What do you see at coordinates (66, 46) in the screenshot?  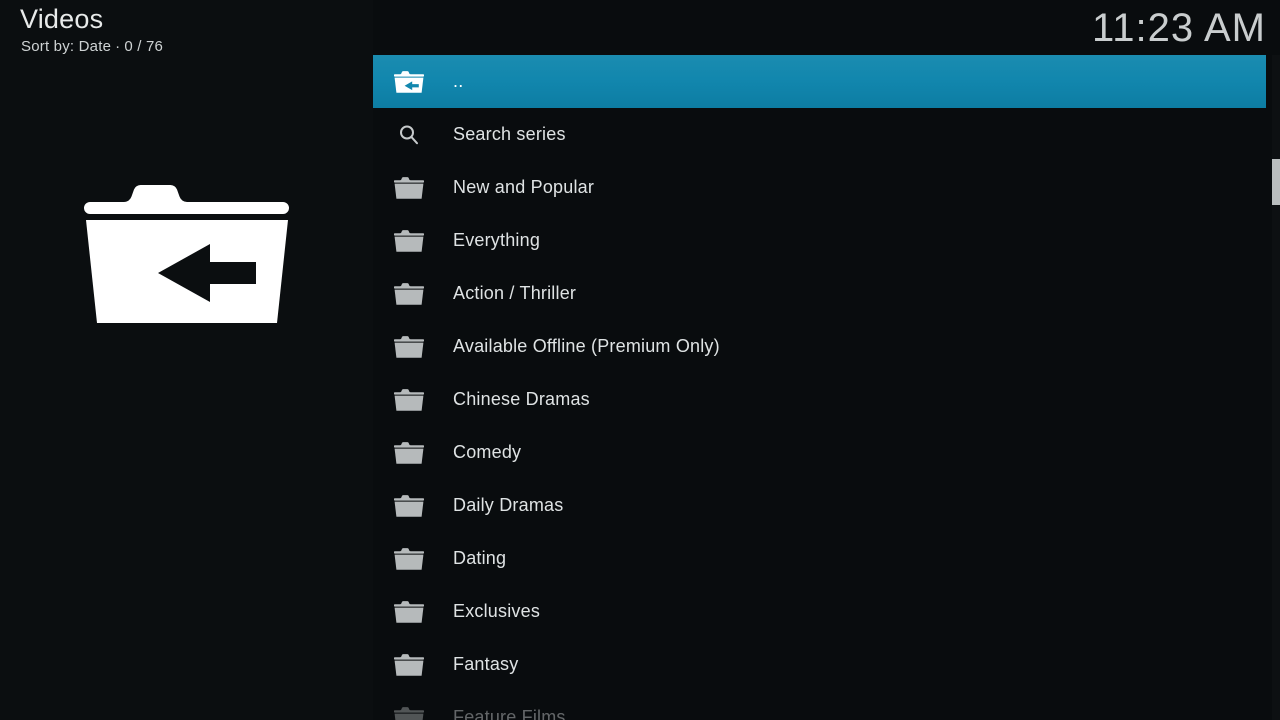 I see `sort-label: Sort by: Date` at bounding box center [66, 46].